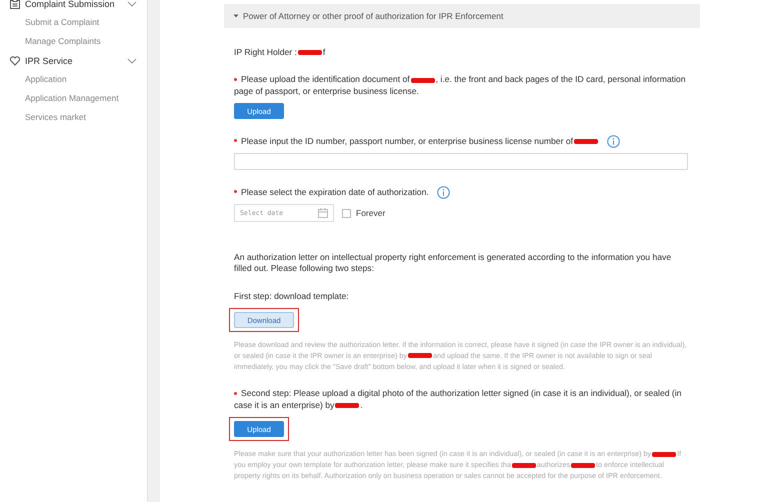  Describe the element at coordinates (73, 98) in the screenshot. I see `menu-item: Application Management` at that location.